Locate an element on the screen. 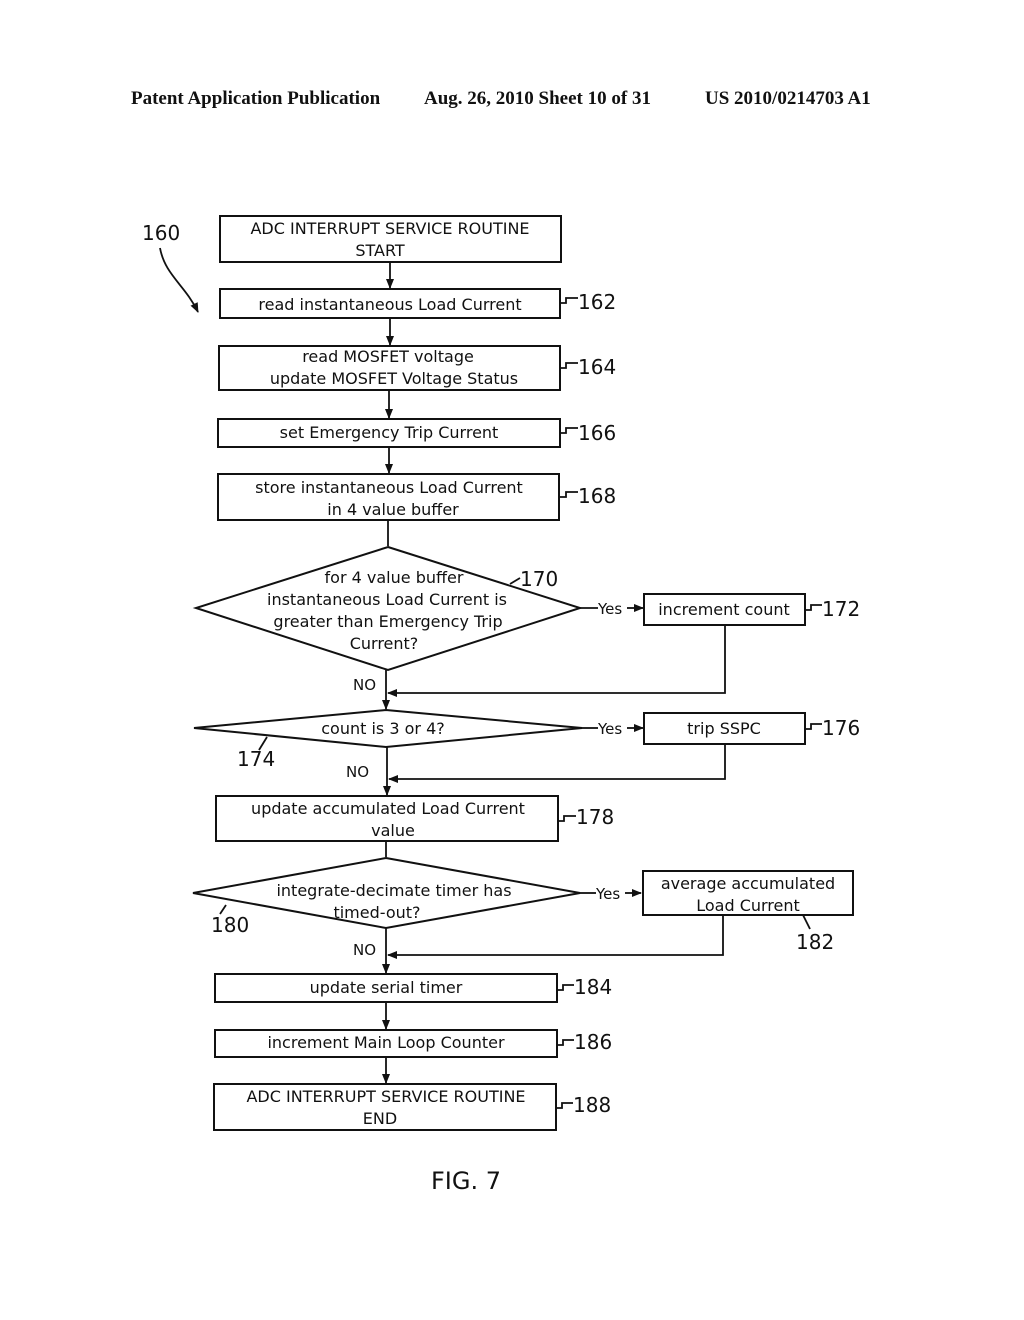  step-184-text: update serial timer is located at coordinates (386, 987).